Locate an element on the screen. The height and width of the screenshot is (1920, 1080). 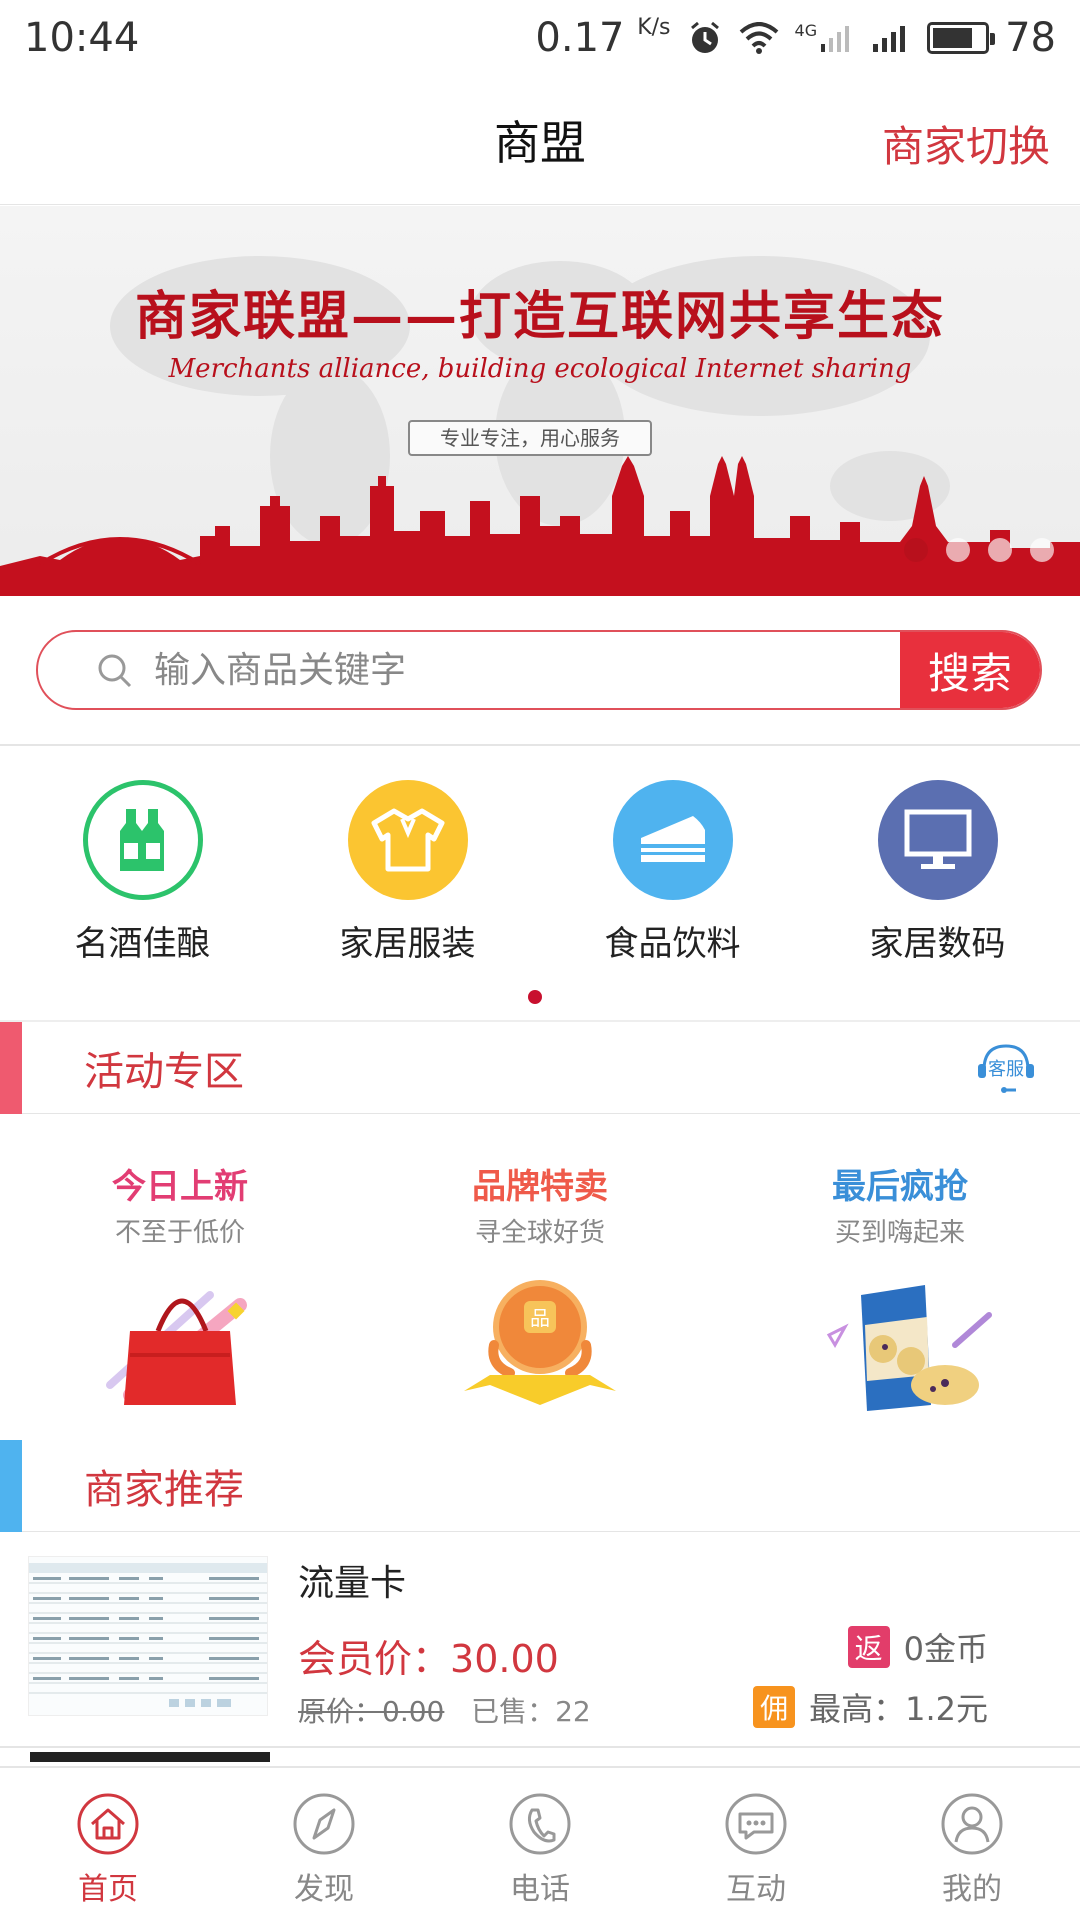
category-label: 家居服装 is located at coordinates (407, 944).